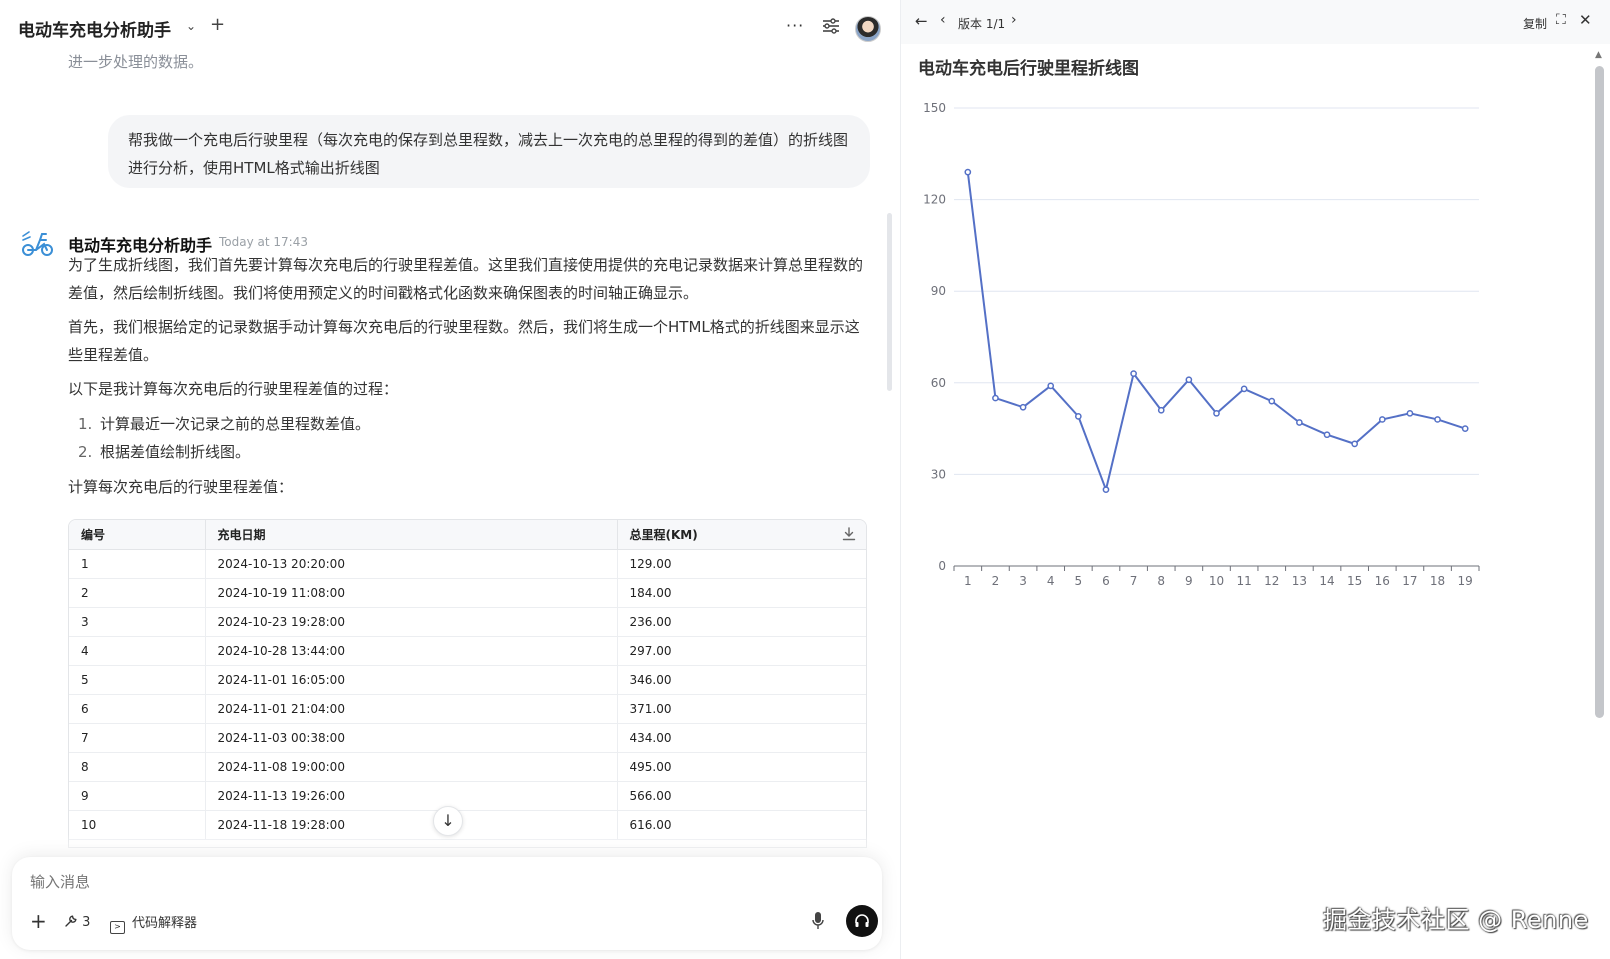  I want to click on table-row: 2 2024-10-19 11:08:00 184.00, so click(467, 593).